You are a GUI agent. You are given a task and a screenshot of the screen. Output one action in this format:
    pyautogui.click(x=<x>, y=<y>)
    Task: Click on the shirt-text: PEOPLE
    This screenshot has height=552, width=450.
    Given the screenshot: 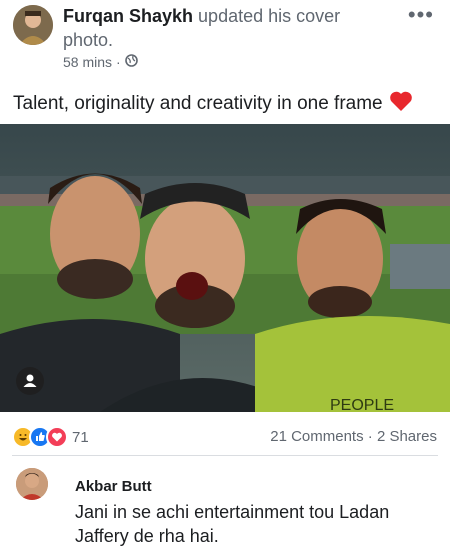 What is the action you would take?
    pyautogui.click(x=362, y=404)
    